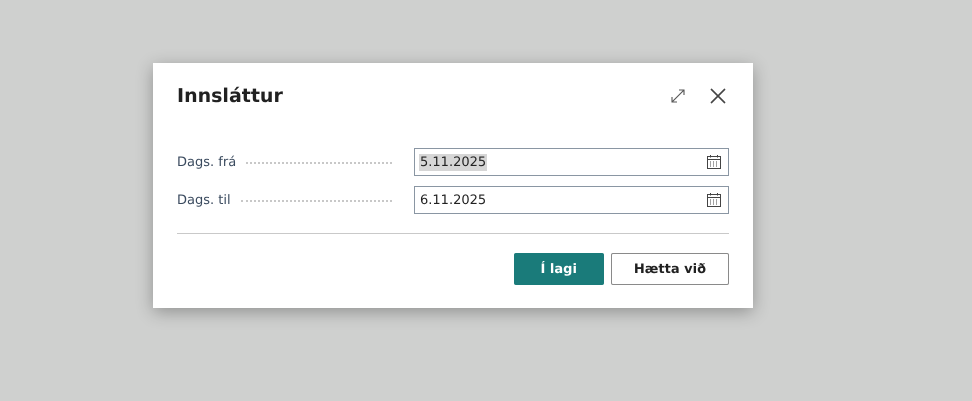 This screenshot has height=401, width=972. Describe the element at coordinates (230, 96) in the screenshot. I see `dialog-title: Innsláttur` at that location.